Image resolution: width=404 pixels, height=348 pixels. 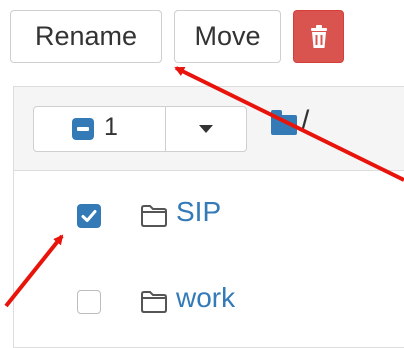 I want to click on checkmark-icon, so click(x=89, y=216).